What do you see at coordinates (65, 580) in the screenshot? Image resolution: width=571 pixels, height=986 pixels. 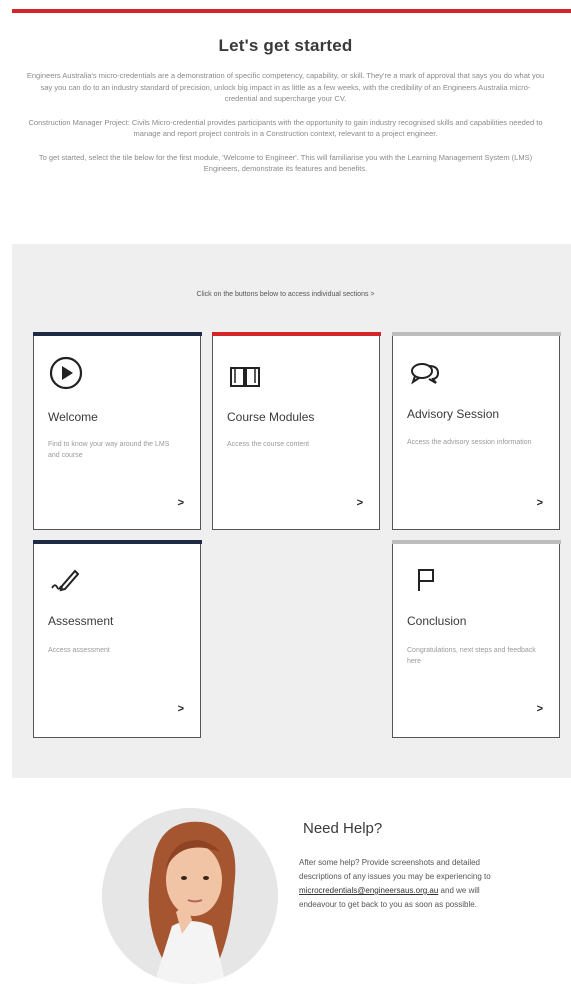 I see `pencil-icon` at bounding box center [65, 580].